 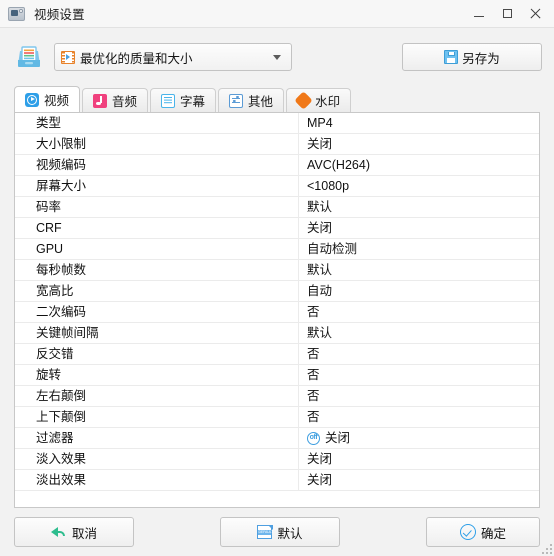 I want to click on check-circle-icon, so click(x=467, y=532).